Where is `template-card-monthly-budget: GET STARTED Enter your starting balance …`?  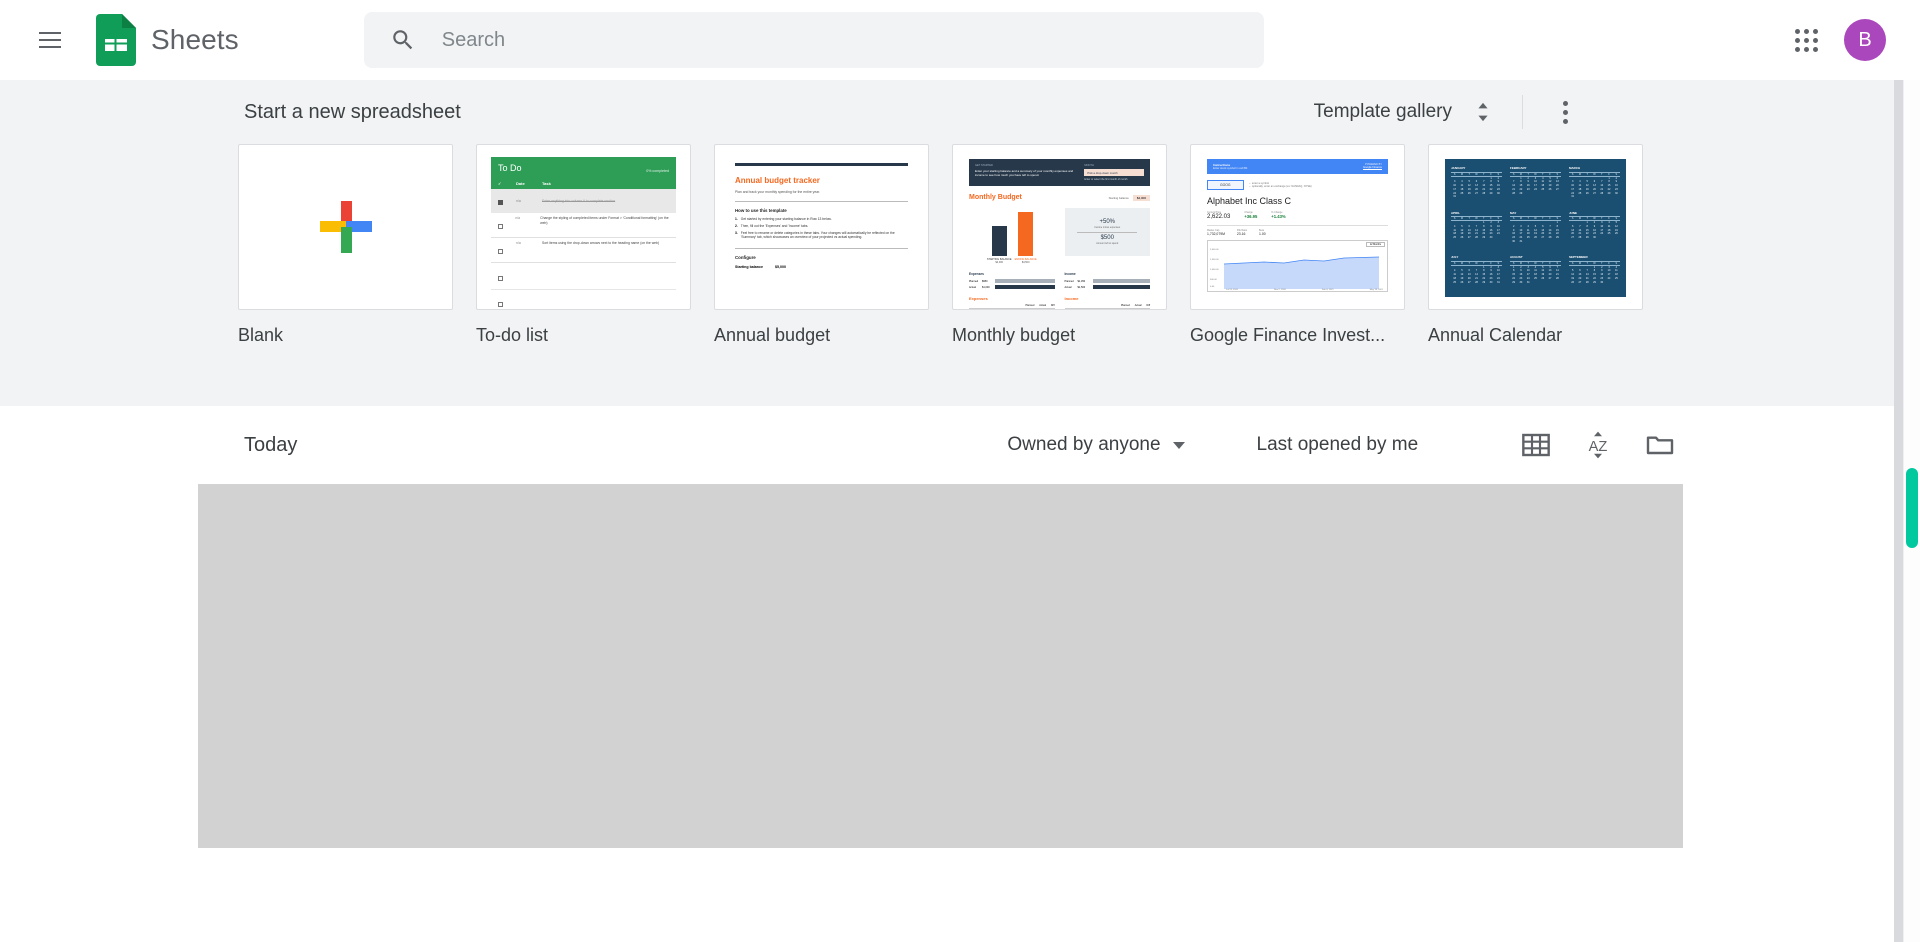 template-card-monthly-budget: GET STARTED Enter your starting balance … is located at coordinates (1059, 245).